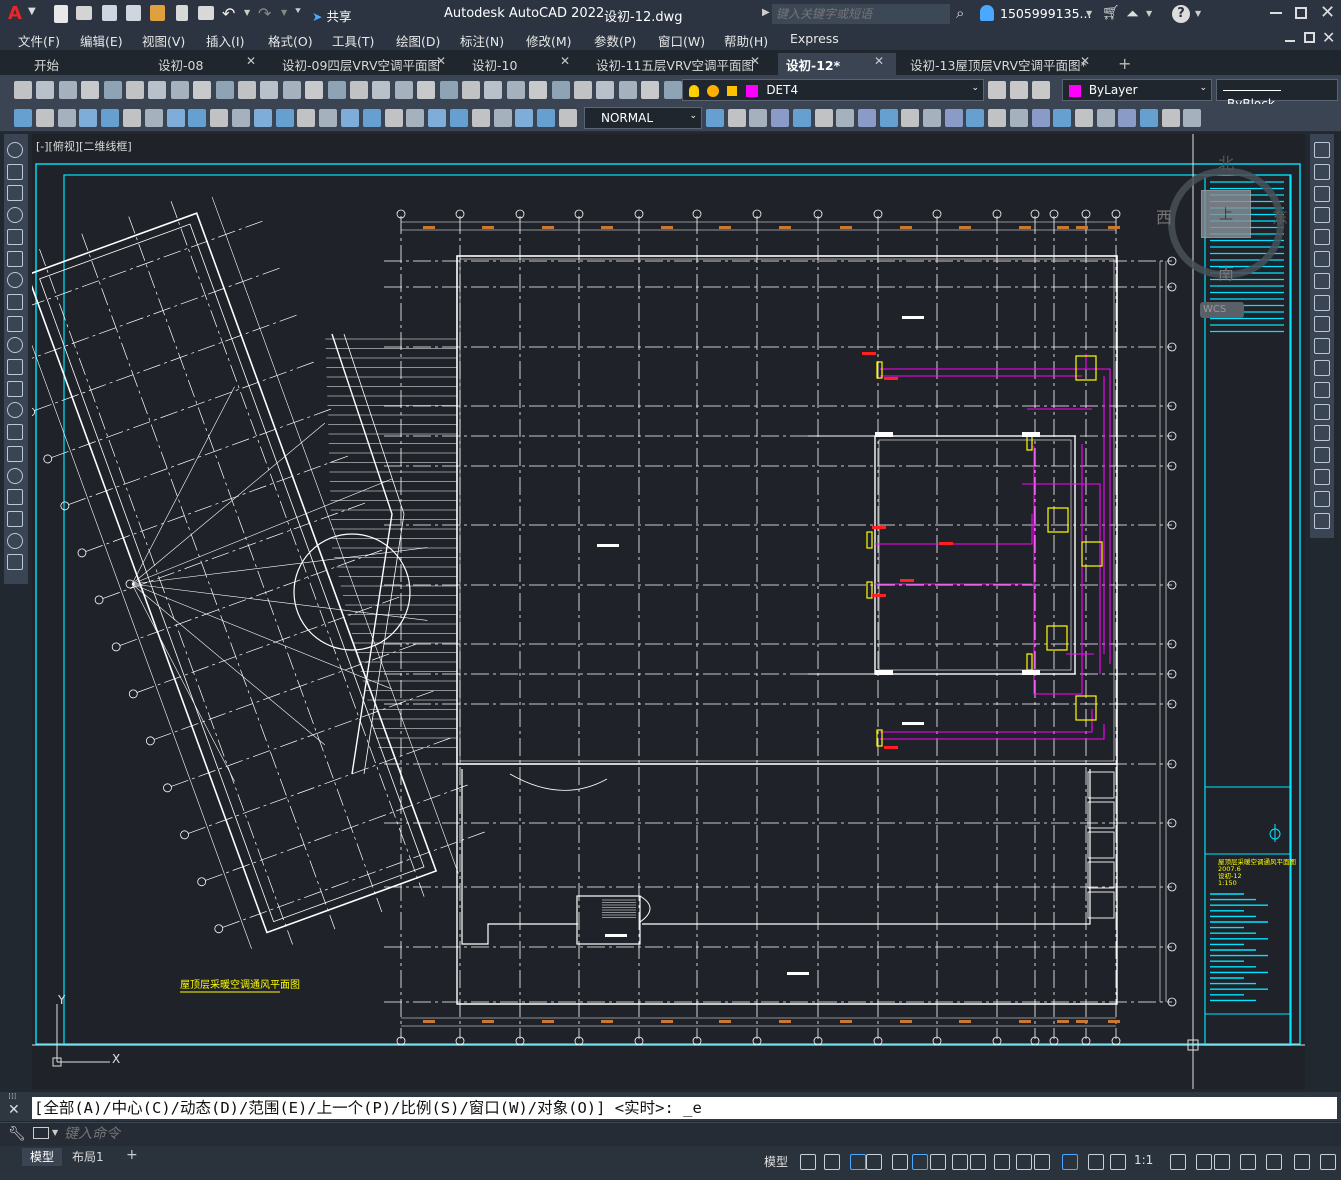 This screenshot has height=1180, width=1341. I want to click on help-icon: ?, so click(1181, 14).